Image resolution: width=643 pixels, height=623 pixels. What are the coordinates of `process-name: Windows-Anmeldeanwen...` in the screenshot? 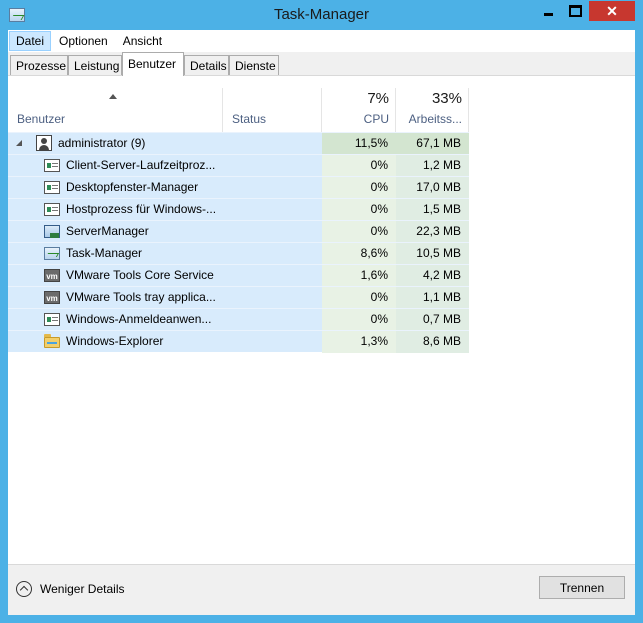 It's located at (139, 319).